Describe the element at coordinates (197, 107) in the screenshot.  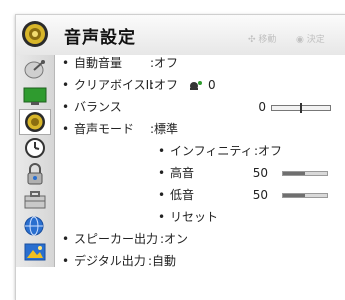
I see `setting-balance: • バランス 0` at that location.